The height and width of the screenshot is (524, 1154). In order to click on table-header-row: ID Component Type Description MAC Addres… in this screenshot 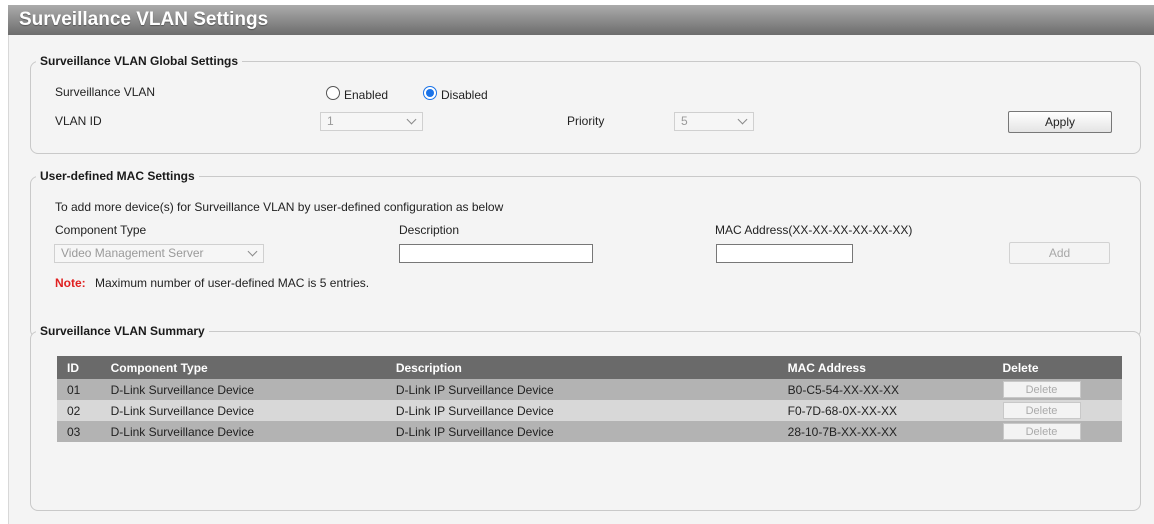, I will do `click(589, 367)`.